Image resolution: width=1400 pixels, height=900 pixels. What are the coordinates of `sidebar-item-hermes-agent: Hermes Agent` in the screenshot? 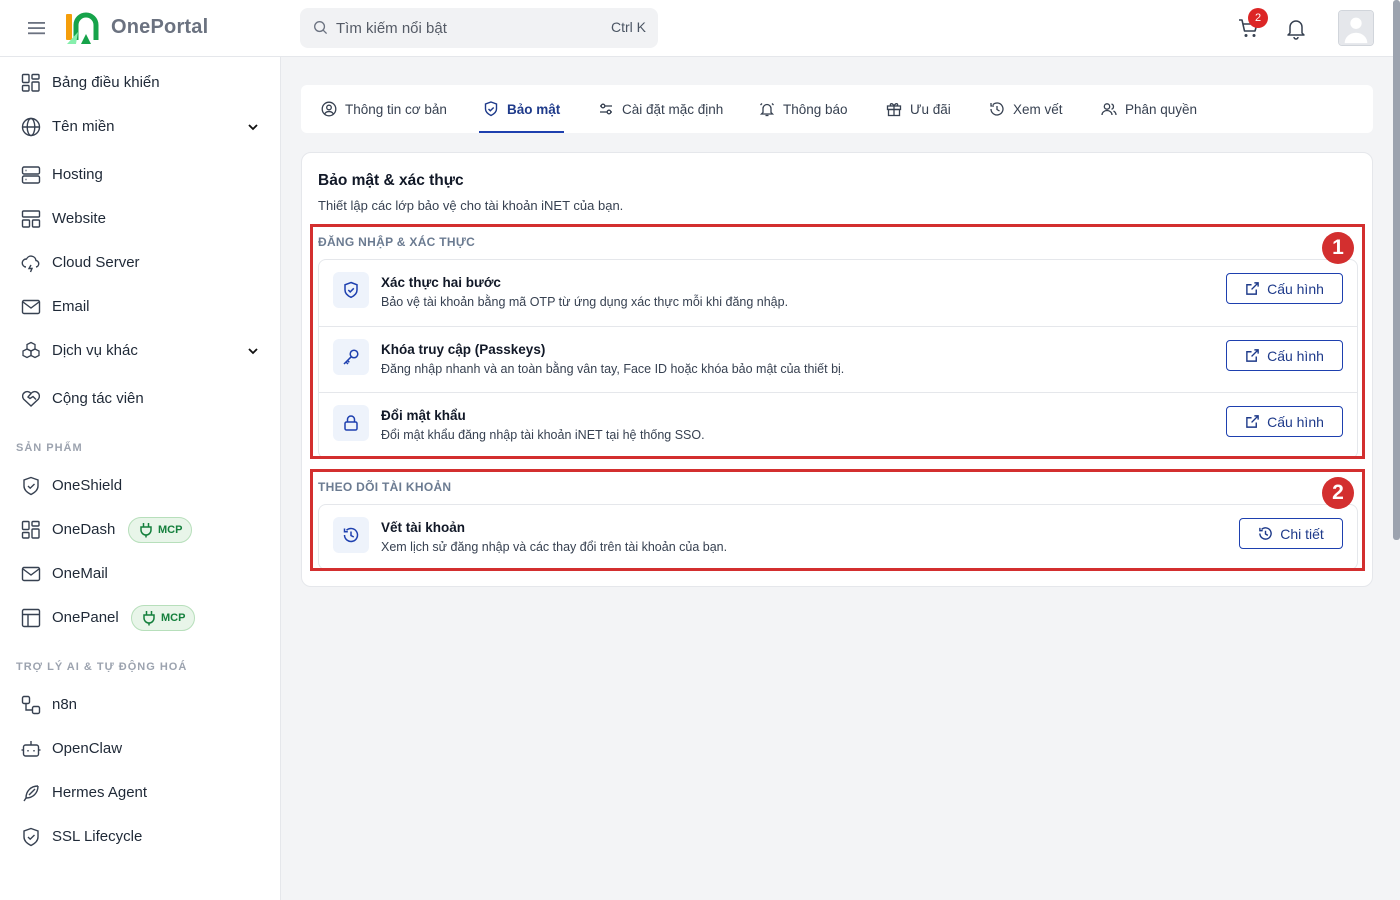 It's located at (140, 793).